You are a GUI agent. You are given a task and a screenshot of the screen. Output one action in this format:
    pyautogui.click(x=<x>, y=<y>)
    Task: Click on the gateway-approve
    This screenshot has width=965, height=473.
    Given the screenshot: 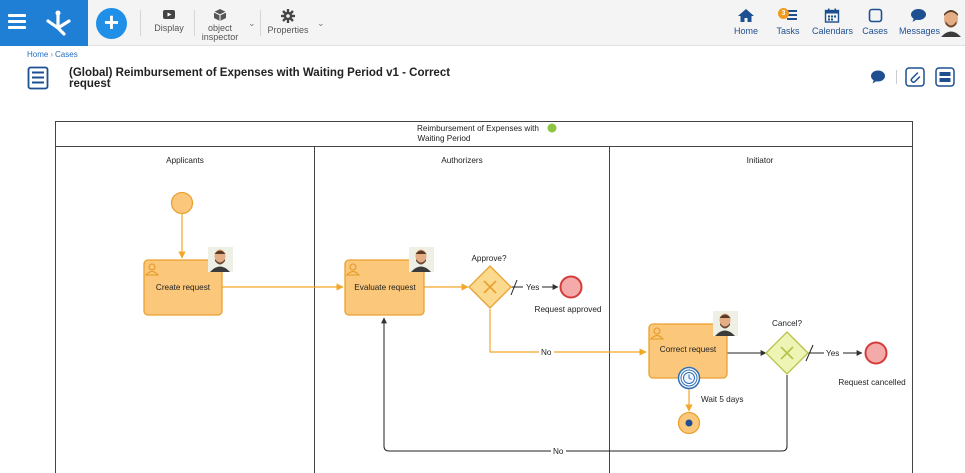 What is the action you would take?
    pyautogui.click(x=490, y=287)
    